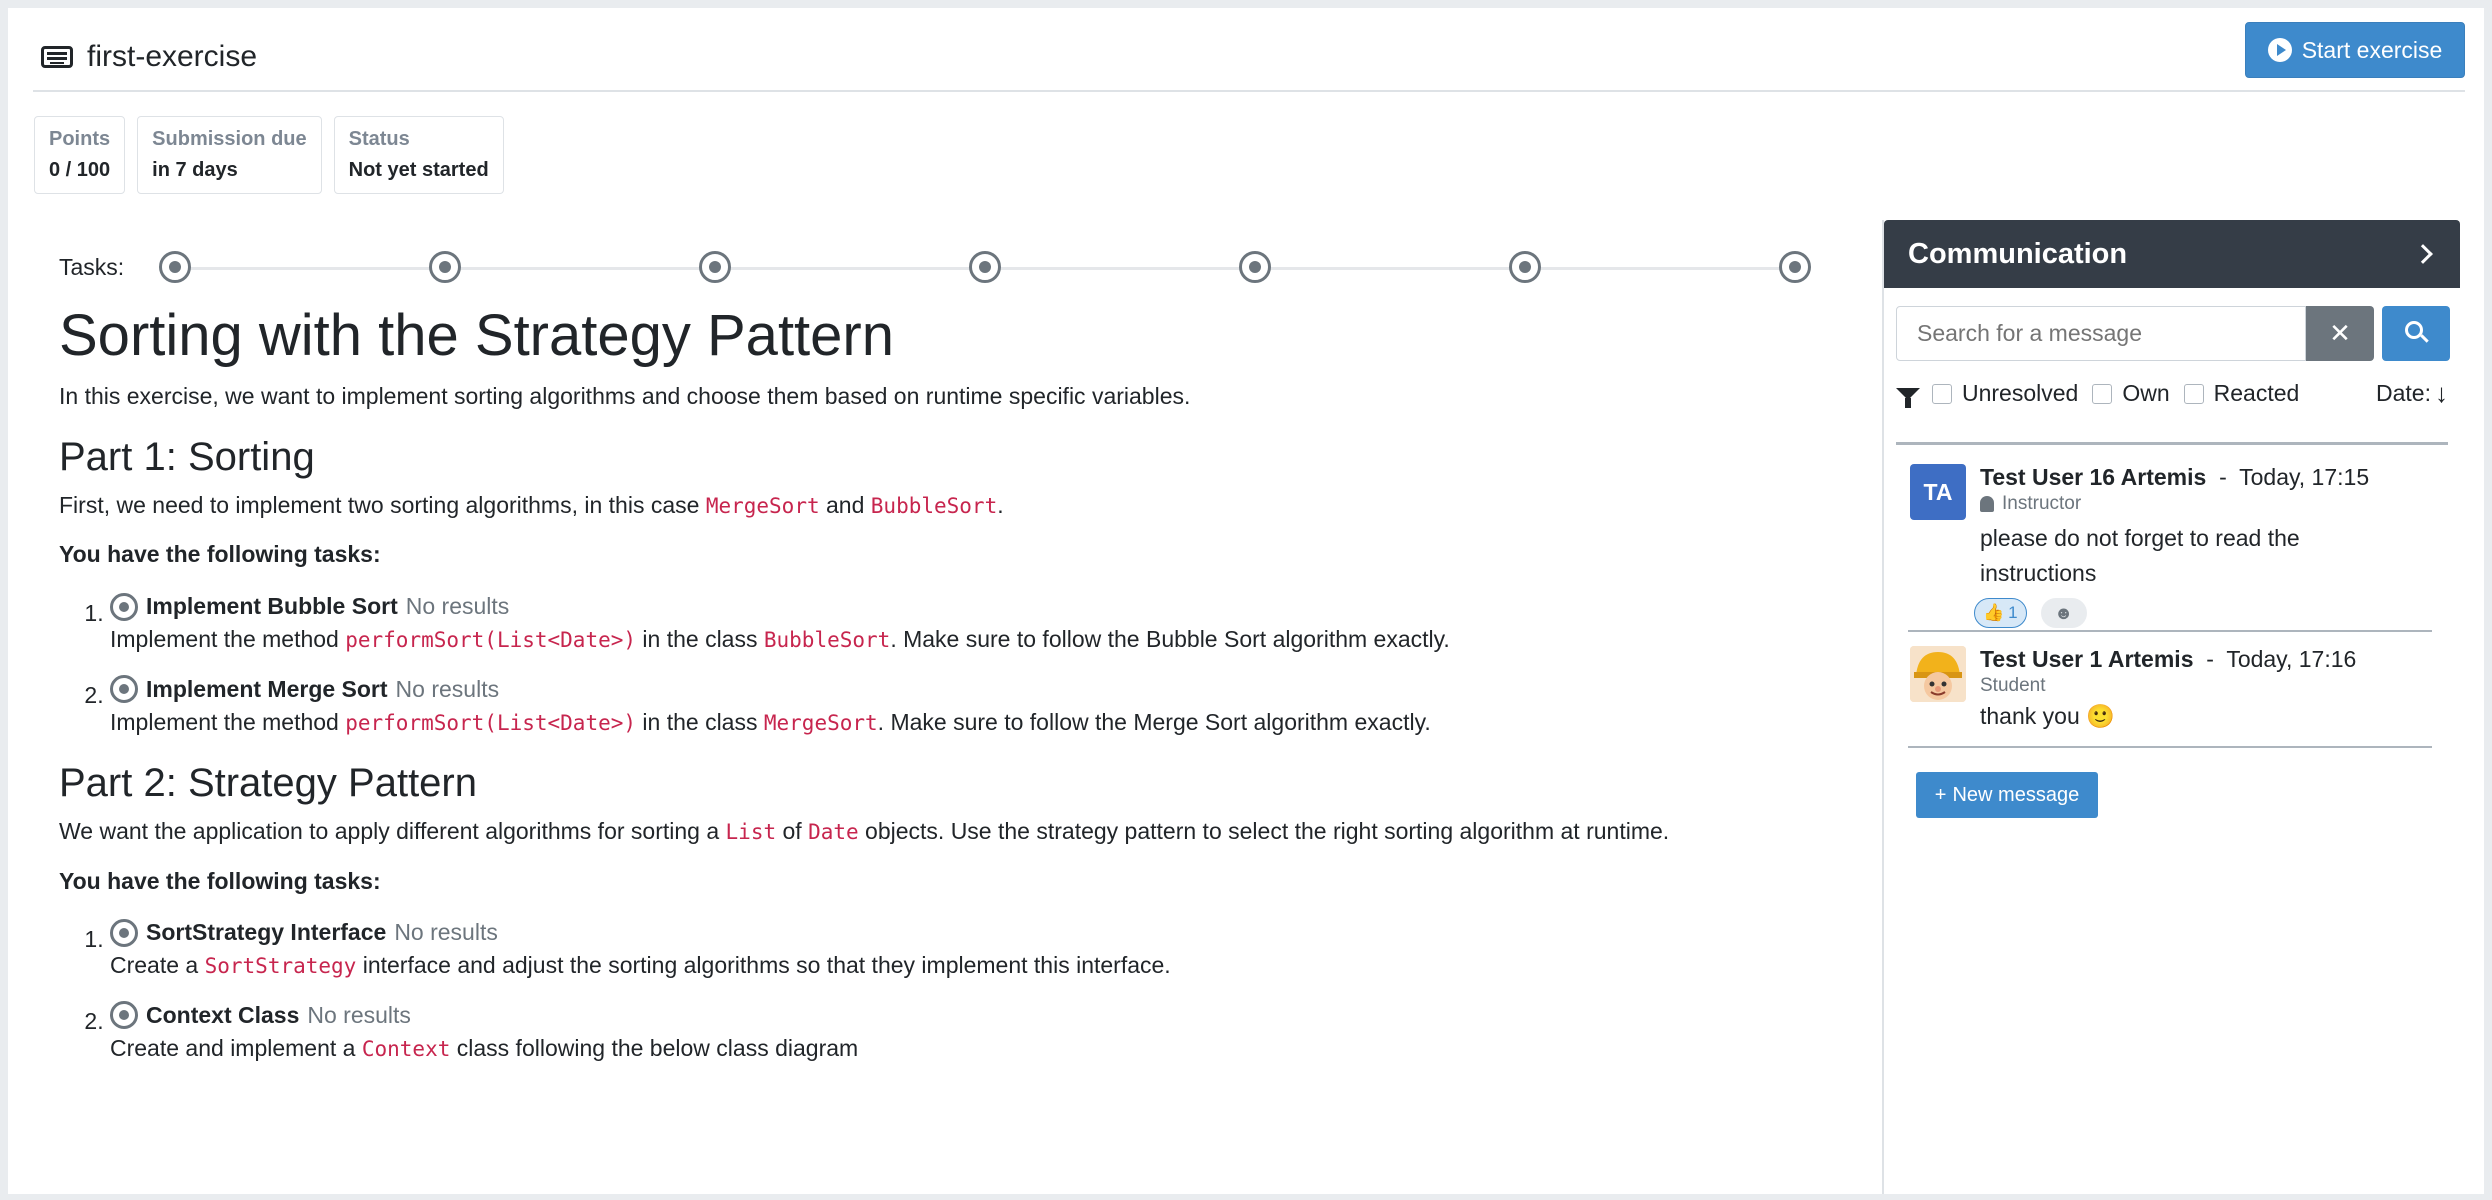 This screenshot has height=1200, width=2492. I want to click on part2-tasks-intro: You have the following tasks:, so click(220, 880).